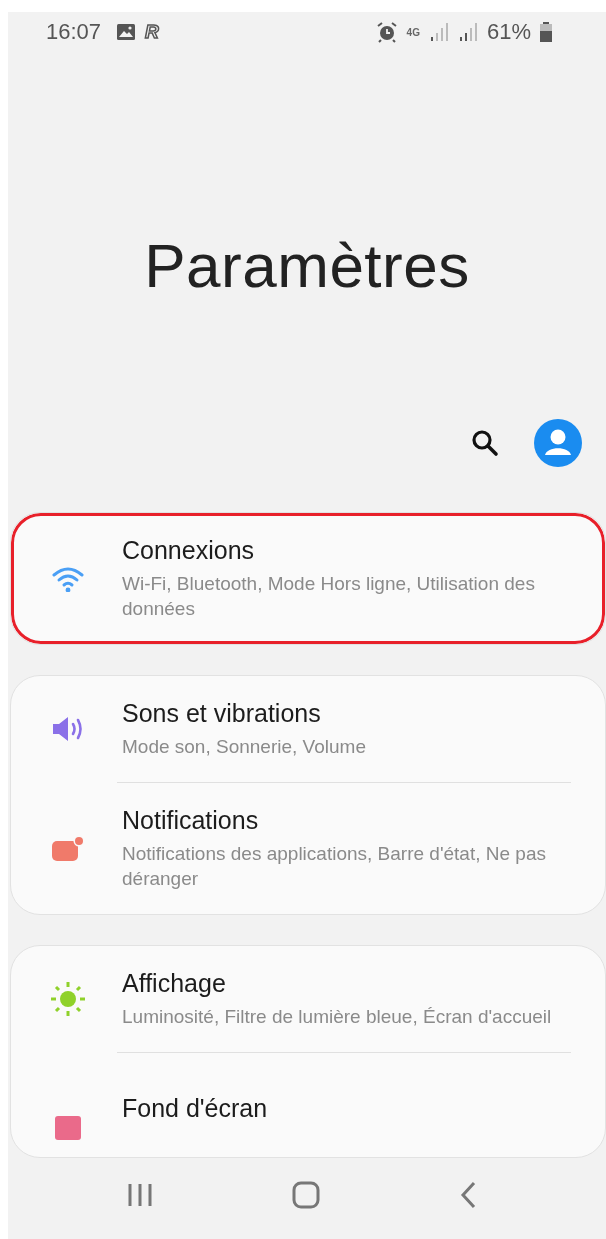 This screenshot has height=1239, width=606. I want to click on item-title: Fond d'écran, so click(195, 1108).